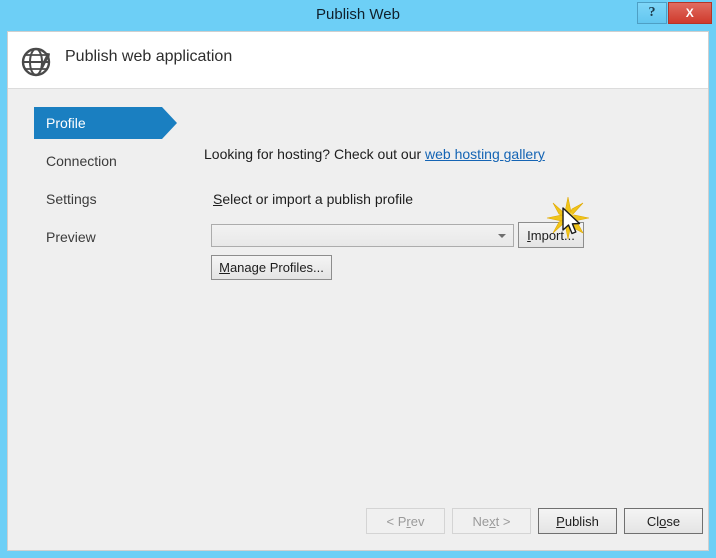 This screenshot has height=558, width=716. Describe the element at coordinates (317, 199) in the screenshot. I see `profile-select-label-text: elect or import a publish profile` at that location.